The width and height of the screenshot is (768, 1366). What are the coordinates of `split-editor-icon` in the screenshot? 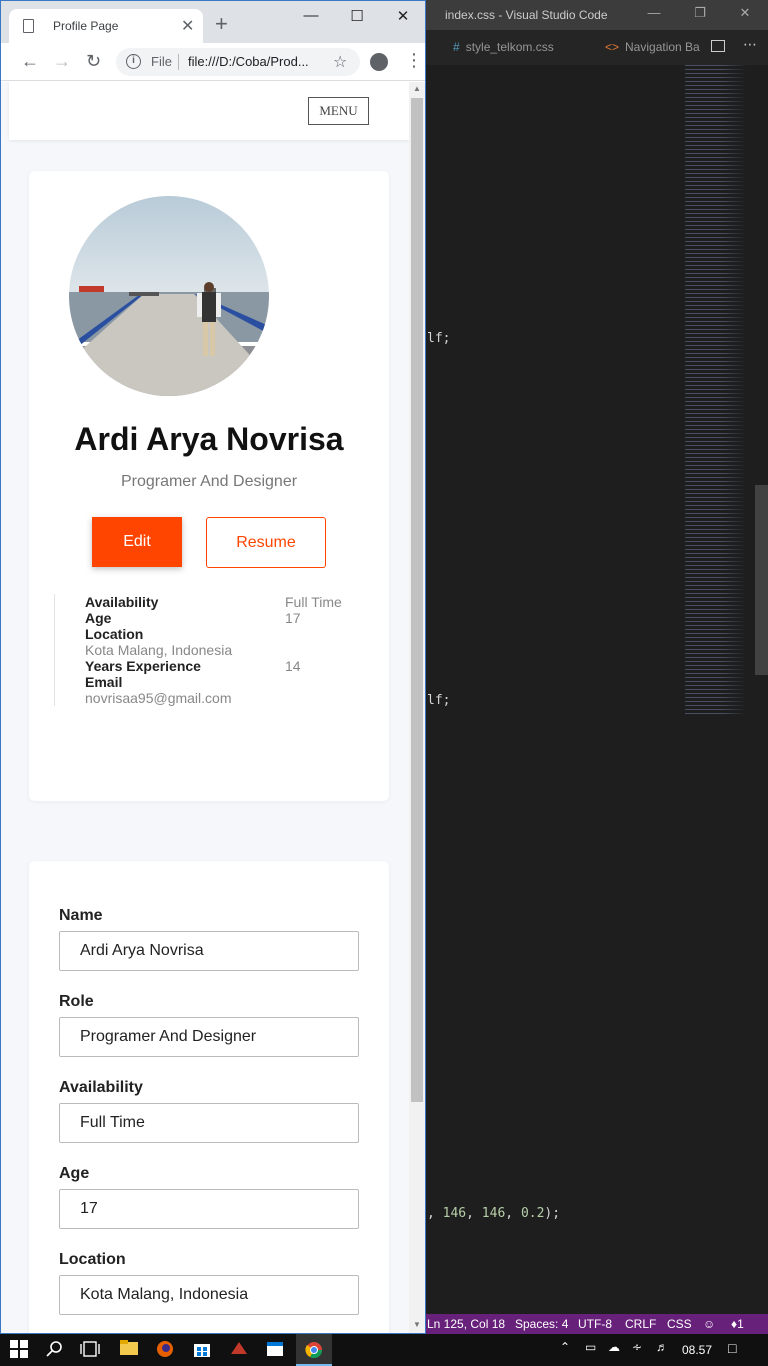 It's located at (718, 46).